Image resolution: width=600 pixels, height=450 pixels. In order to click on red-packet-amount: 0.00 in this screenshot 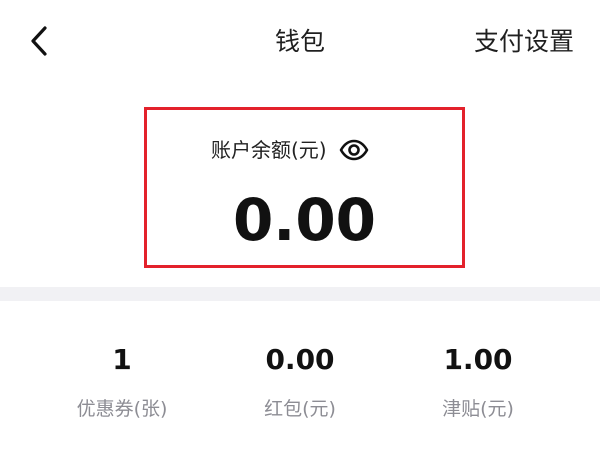, I will do `click(300, 359)`.